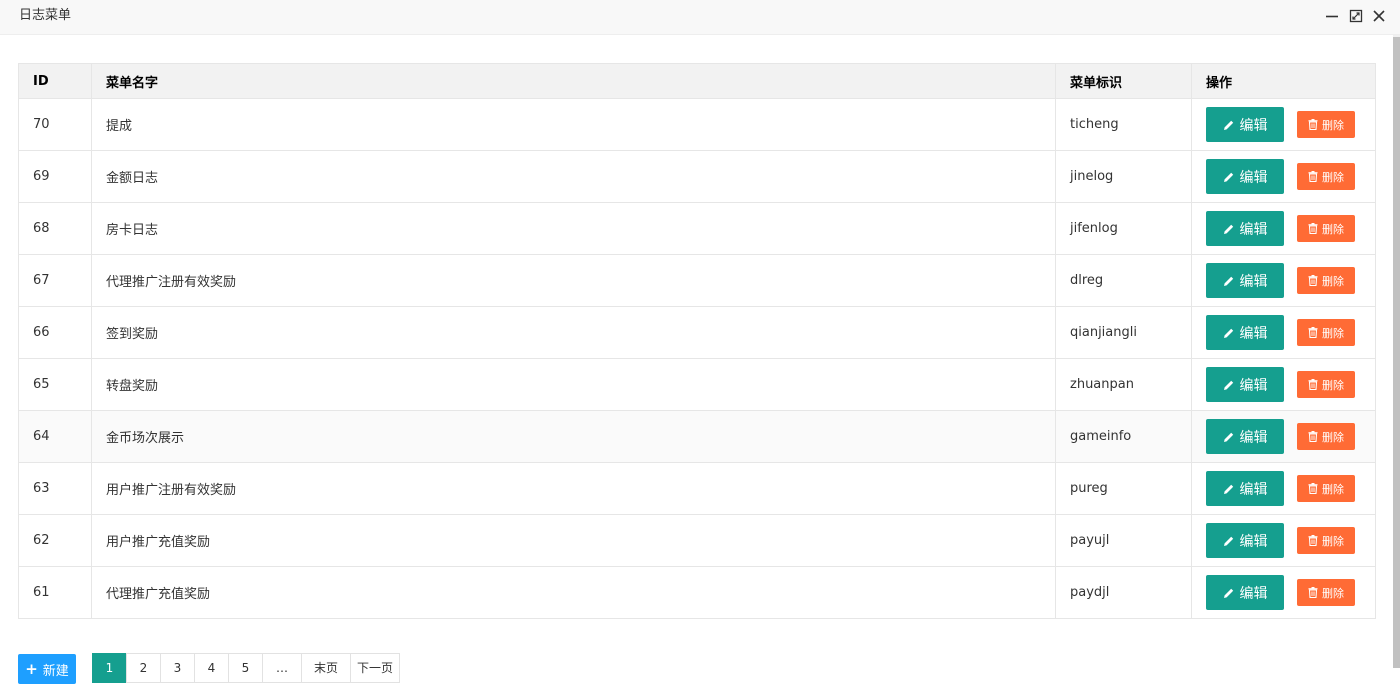 The height and width of the screenshot is (684, 1400). What do you see at coordinates (1123, 280) in the screenshot?
I see `cell-menu-tag: dlreg` at bounding box center [1123, 280].